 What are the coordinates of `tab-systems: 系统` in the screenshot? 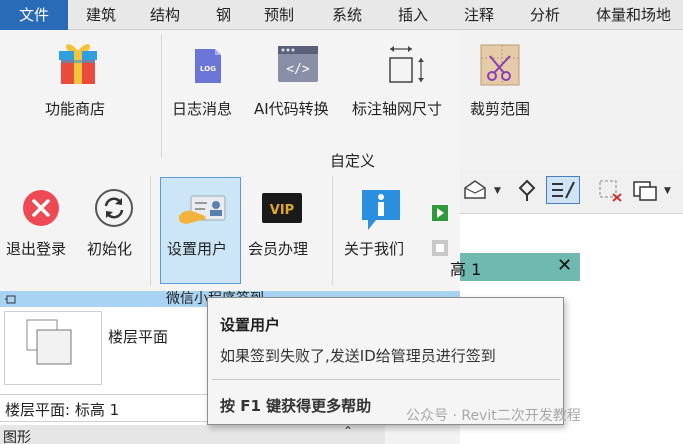 It's located at (347, 15).